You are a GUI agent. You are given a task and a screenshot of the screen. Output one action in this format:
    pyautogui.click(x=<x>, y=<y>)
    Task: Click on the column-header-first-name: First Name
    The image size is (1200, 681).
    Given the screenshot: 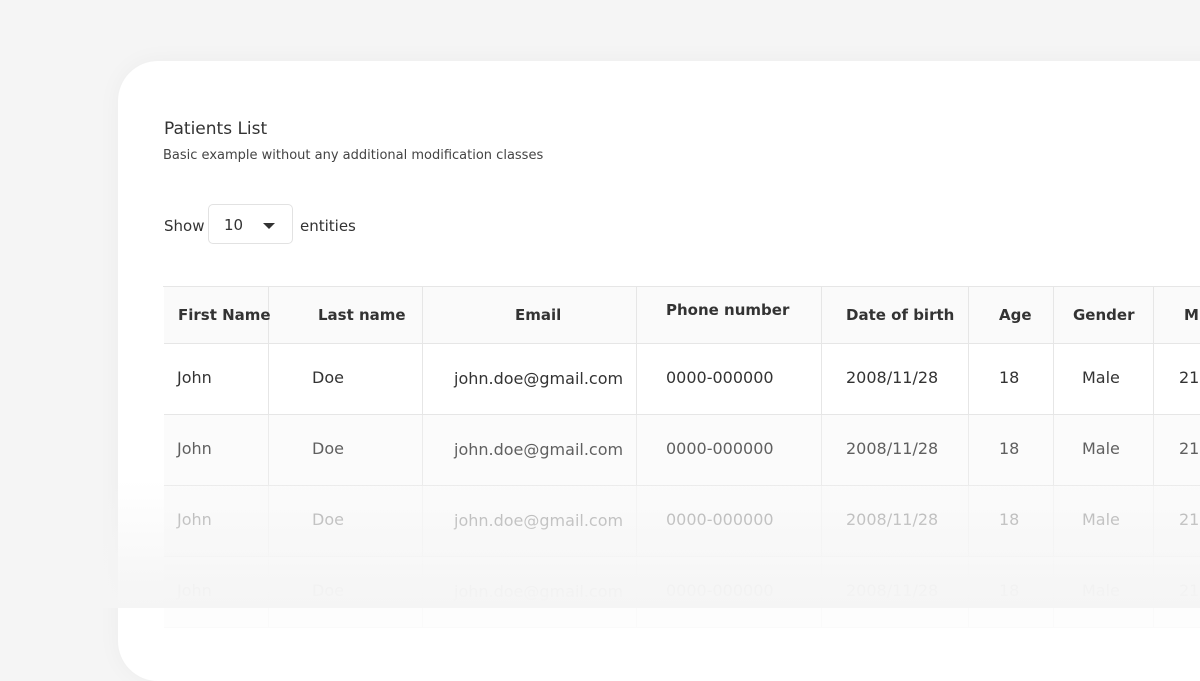 What is the action you would take?
    pyautogui.click(x=217, y=315)
    